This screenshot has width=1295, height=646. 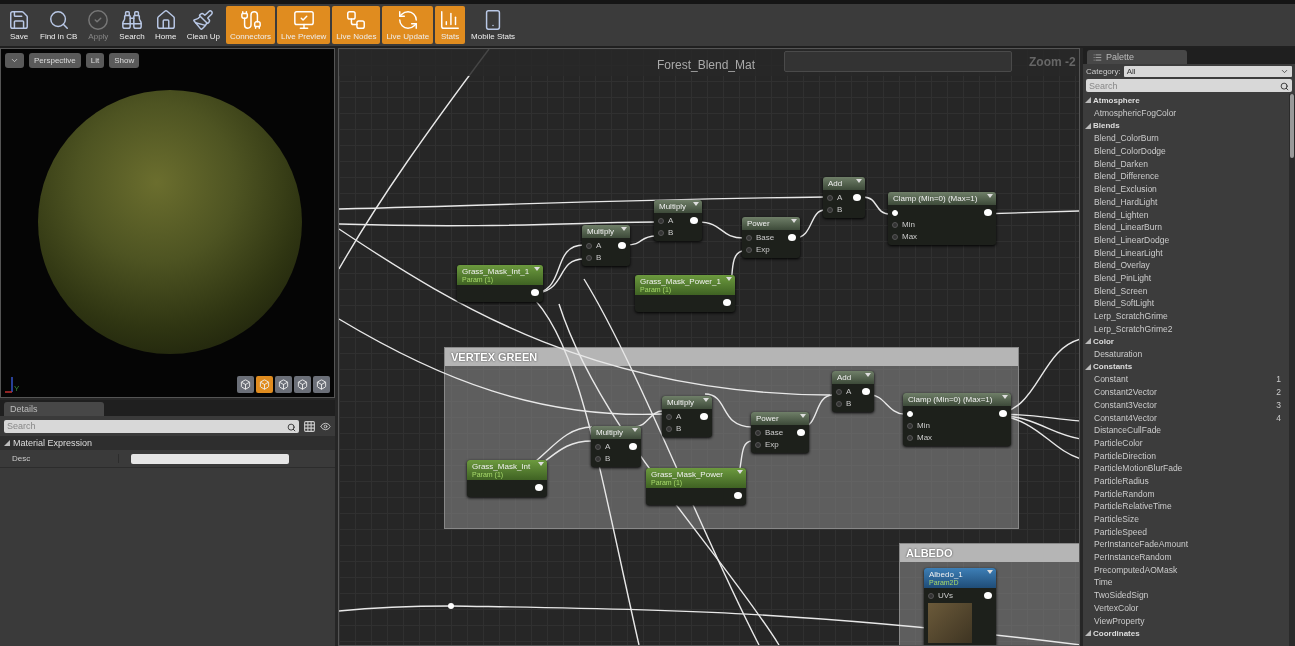 I want to click on palette-item: Blend_LinearBurn, so click(x=1187, y=227).